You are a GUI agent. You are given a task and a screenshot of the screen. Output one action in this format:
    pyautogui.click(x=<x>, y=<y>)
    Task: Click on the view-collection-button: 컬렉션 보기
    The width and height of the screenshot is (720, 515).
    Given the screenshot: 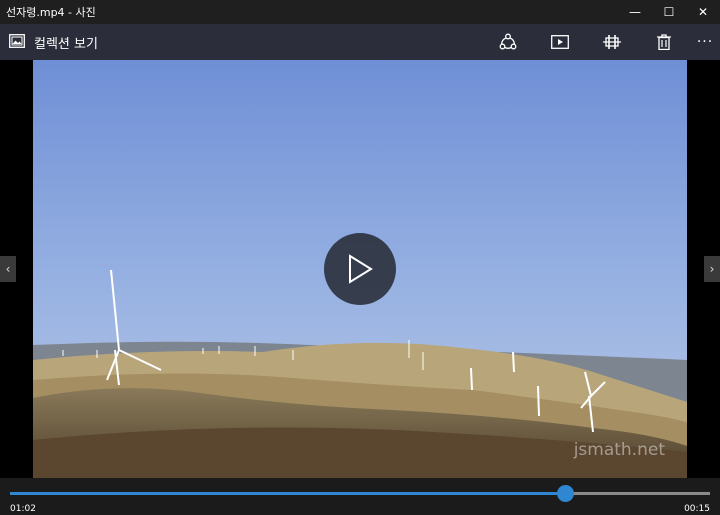 What is the action you would take?
    pyautogui.click(x=49, y=42)
    